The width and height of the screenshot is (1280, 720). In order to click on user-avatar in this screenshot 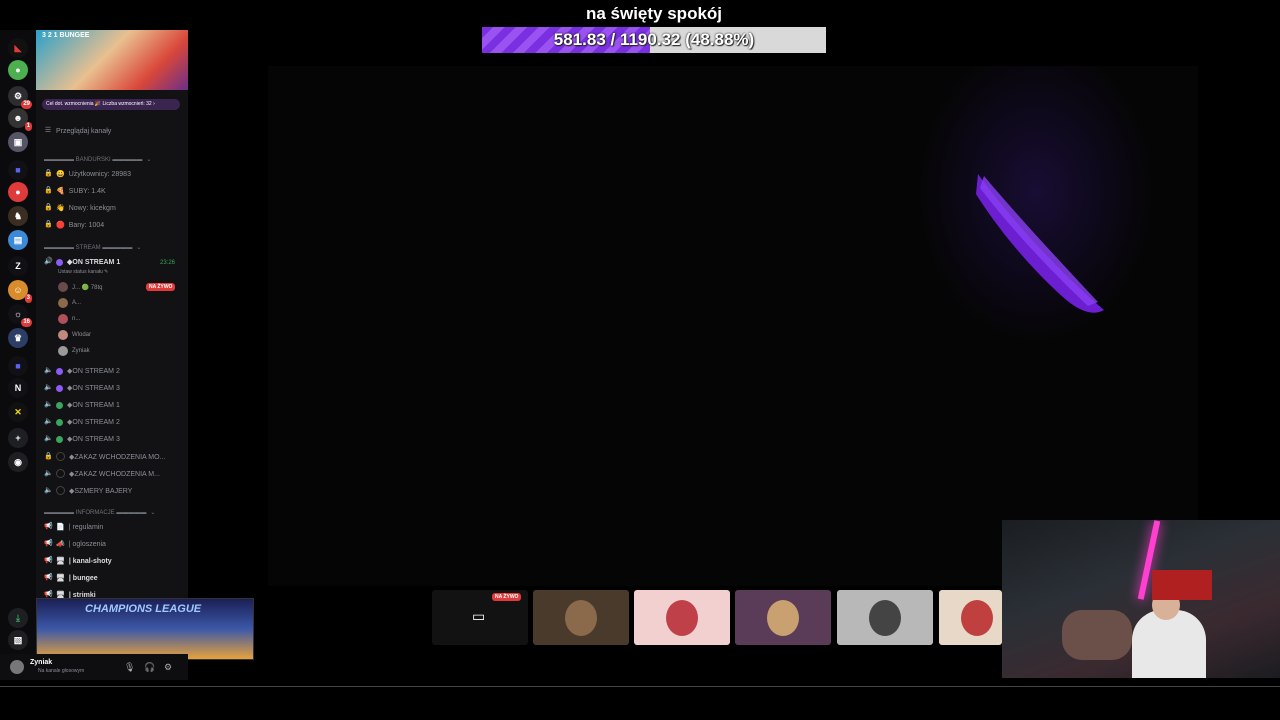, I will do `click(17, 667)`.